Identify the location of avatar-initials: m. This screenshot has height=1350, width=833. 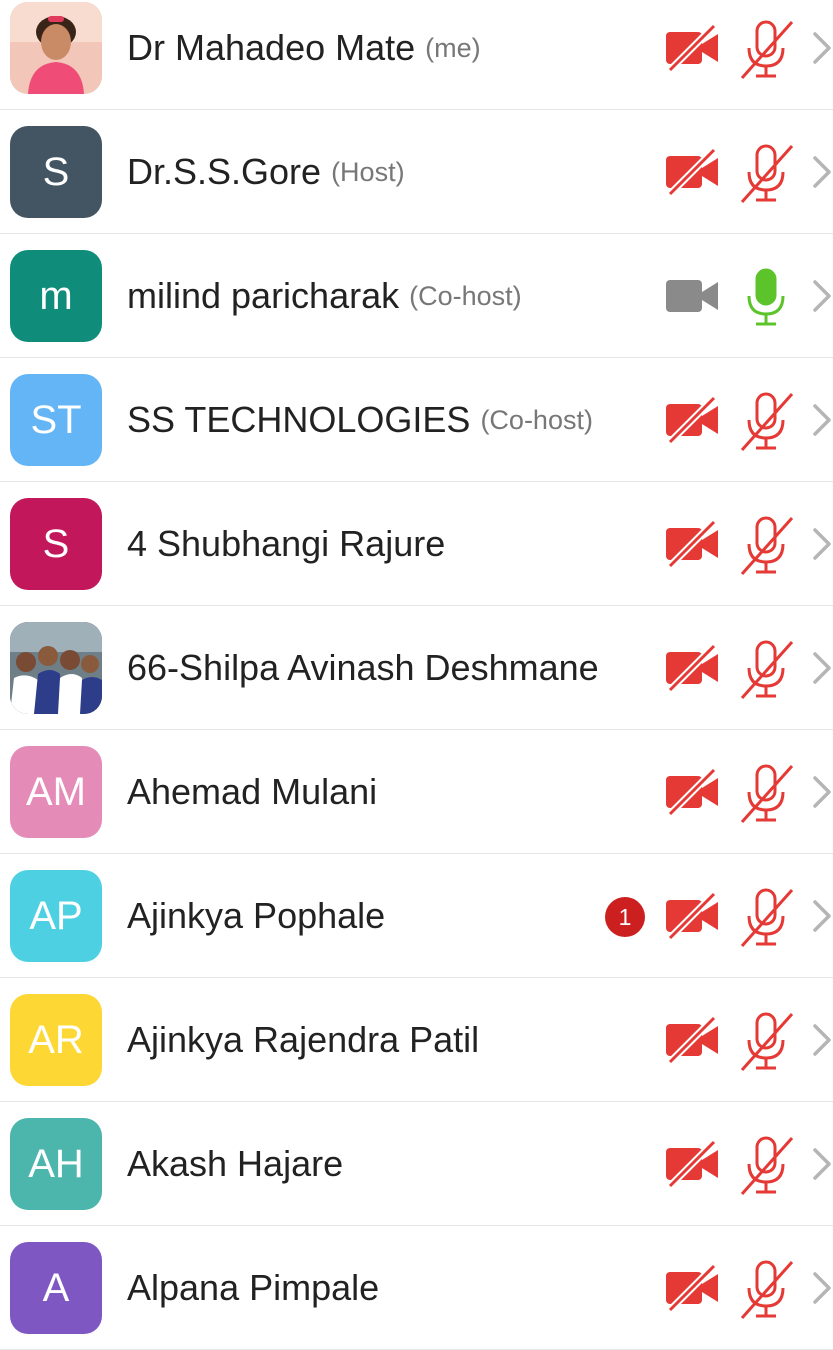
(56, 295).